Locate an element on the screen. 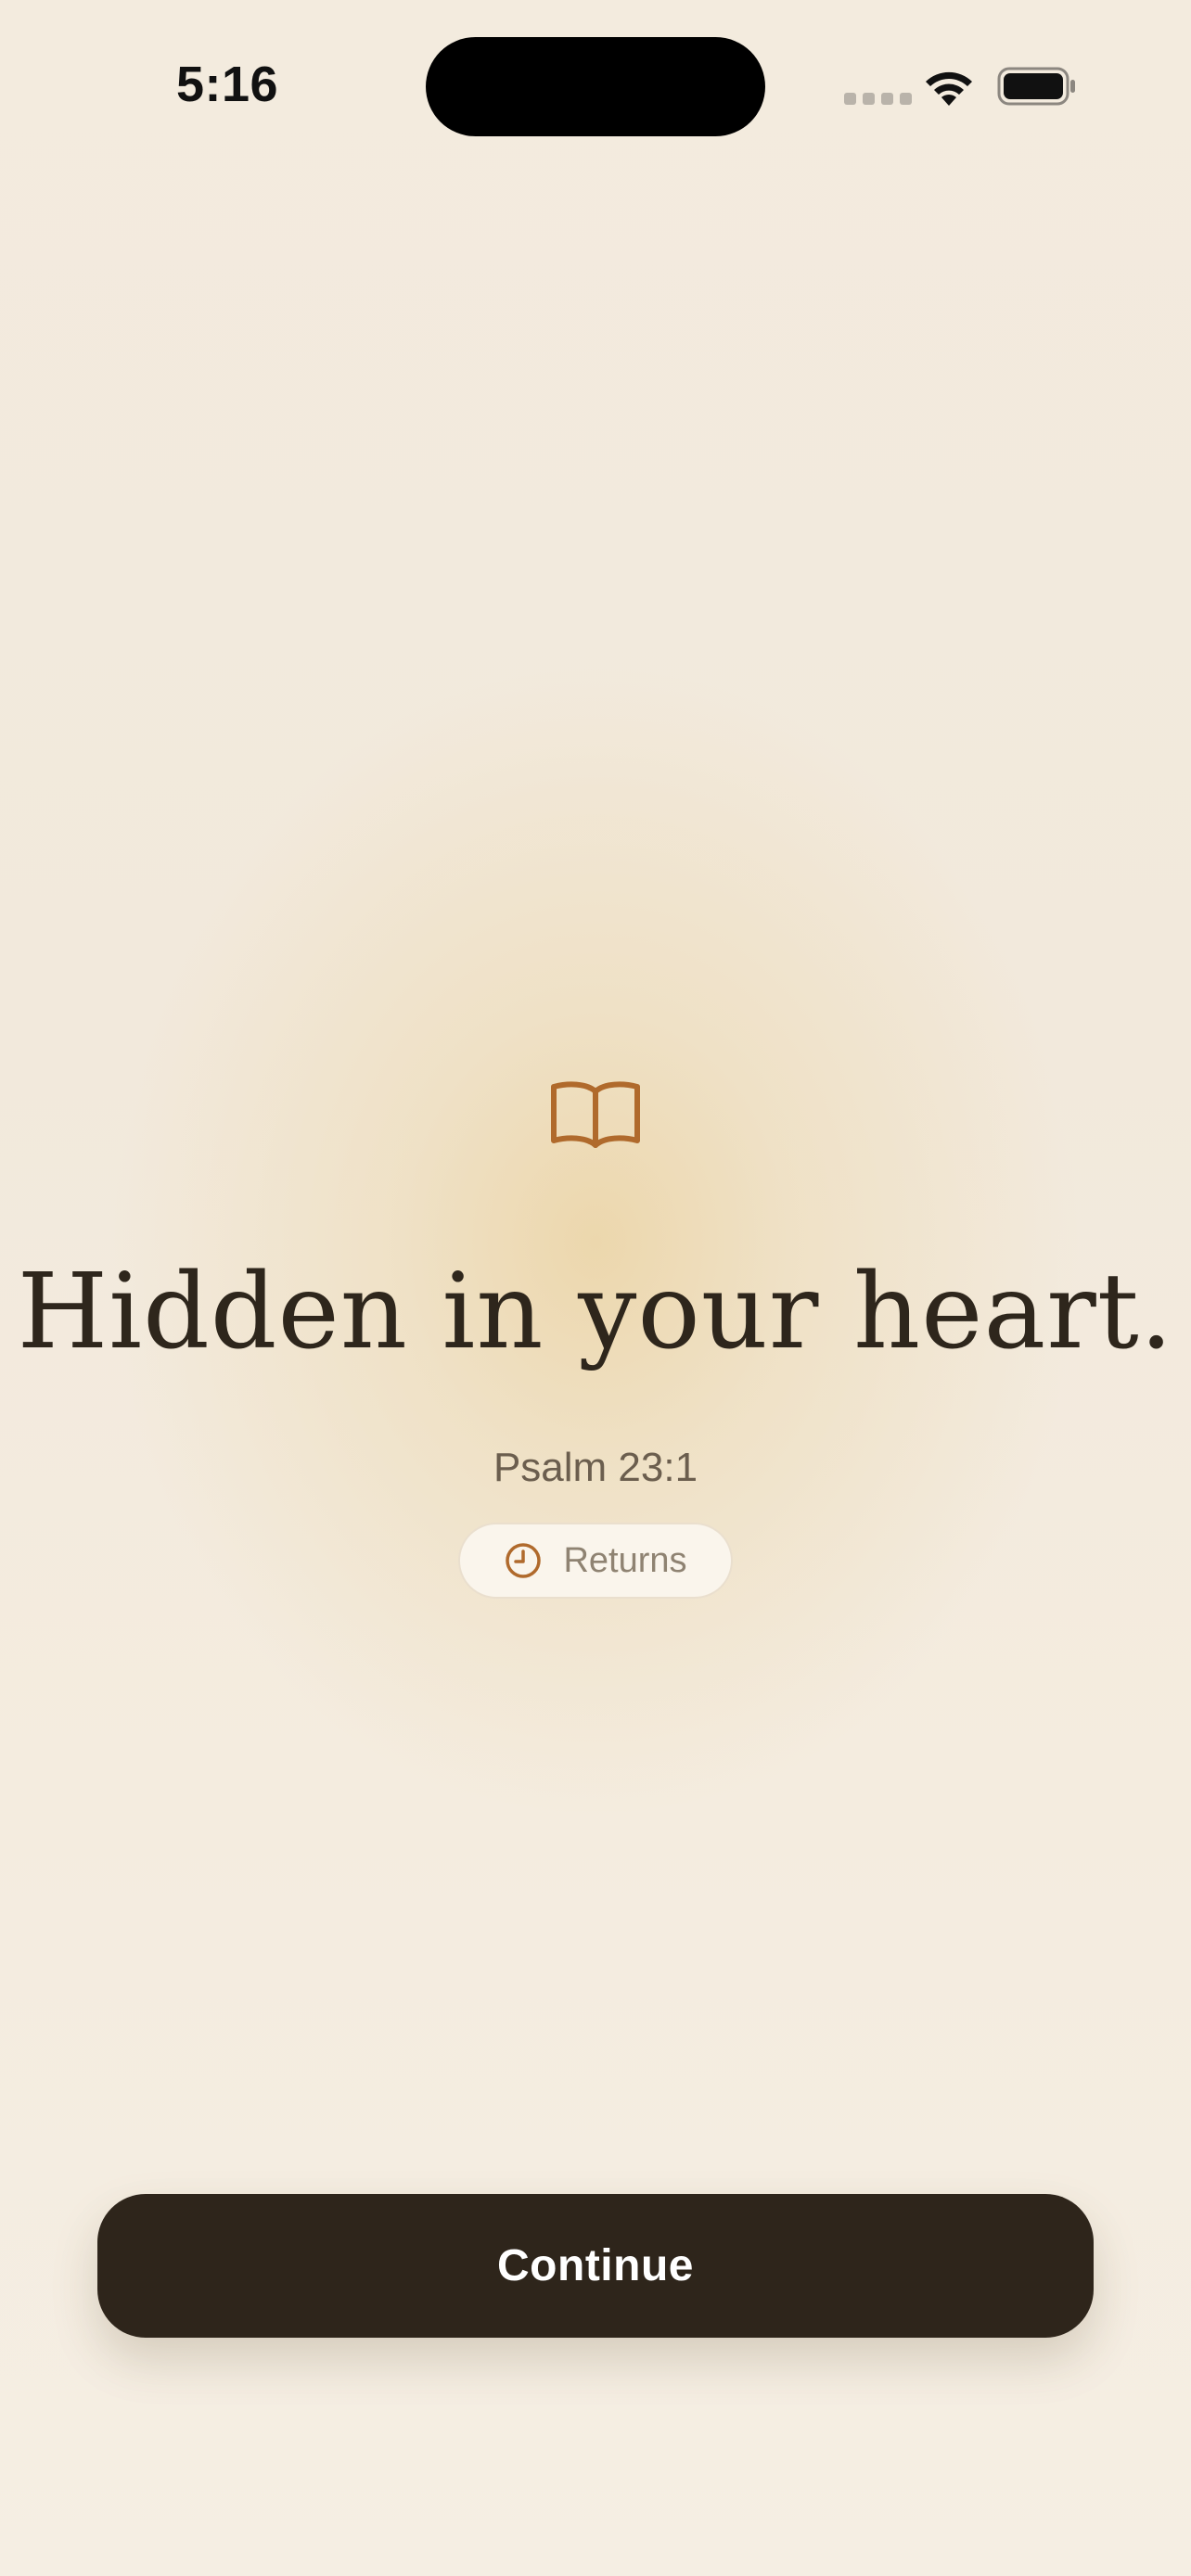  scripture-reference: Psalm 23:1 is located at coordinates (595, 1467).